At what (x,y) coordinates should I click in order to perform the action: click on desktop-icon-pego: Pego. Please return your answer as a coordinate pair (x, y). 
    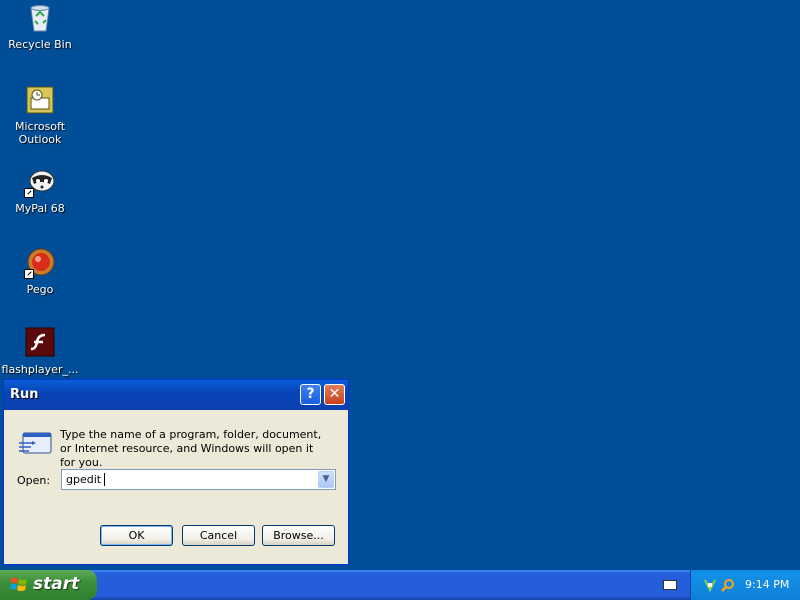
    Looking at the image, I should click on (40, 271).